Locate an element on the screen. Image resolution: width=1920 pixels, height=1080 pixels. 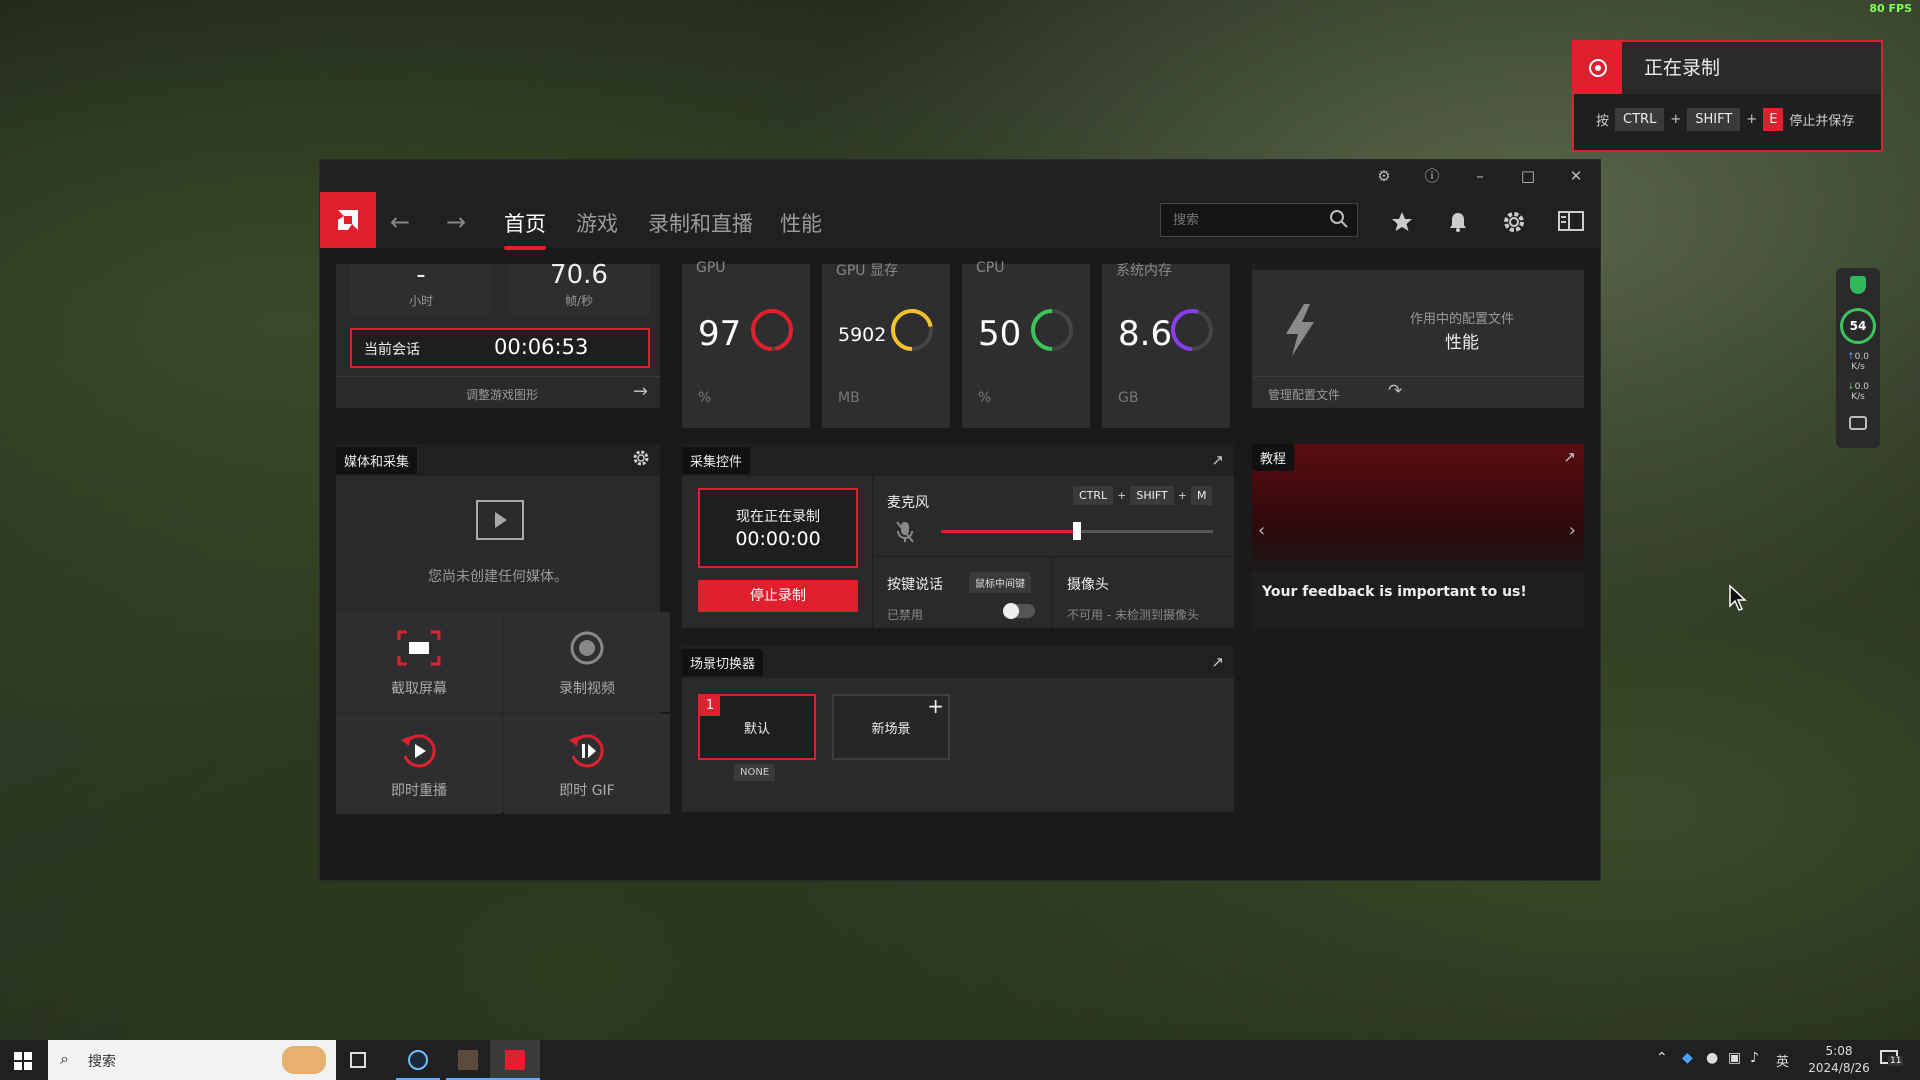
tab-performance: 性能 is located at coordinates (801, 223).